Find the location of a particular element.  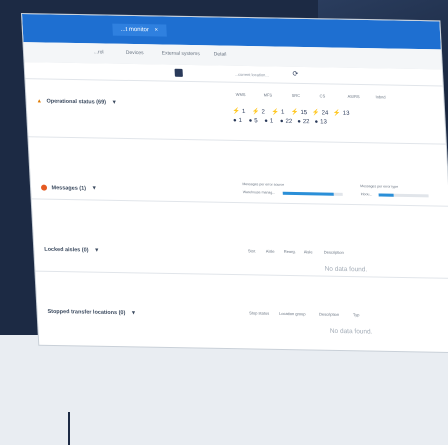

cell: 2 is located at coordinates (263, 112).